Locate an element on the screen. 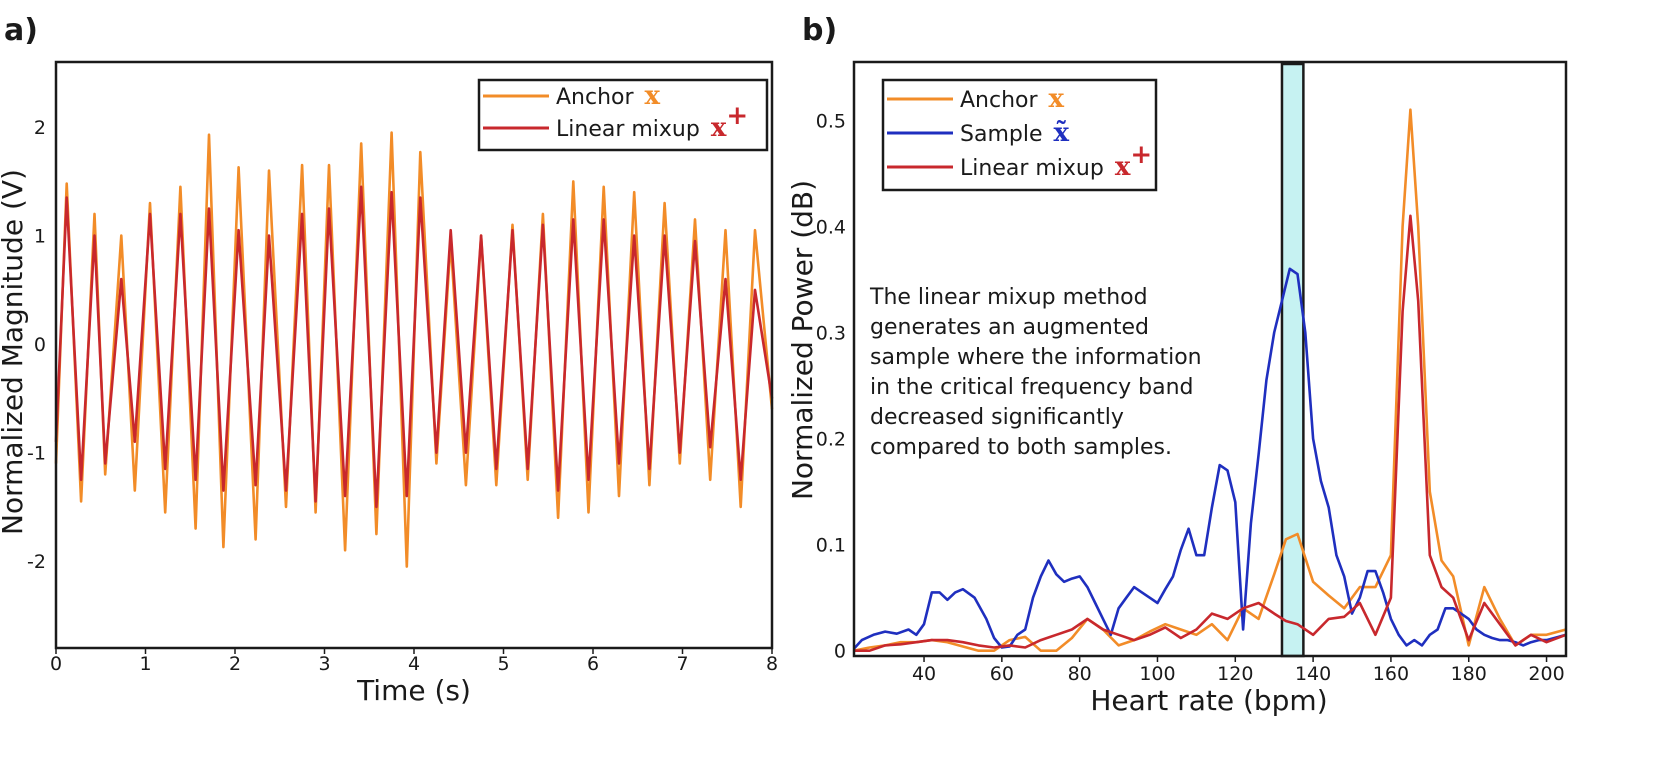 This screenshot has width=1660, height=762. panel-a-y-axis-title: Normalized Magnitude (V) is located at coordinates (14, 352).